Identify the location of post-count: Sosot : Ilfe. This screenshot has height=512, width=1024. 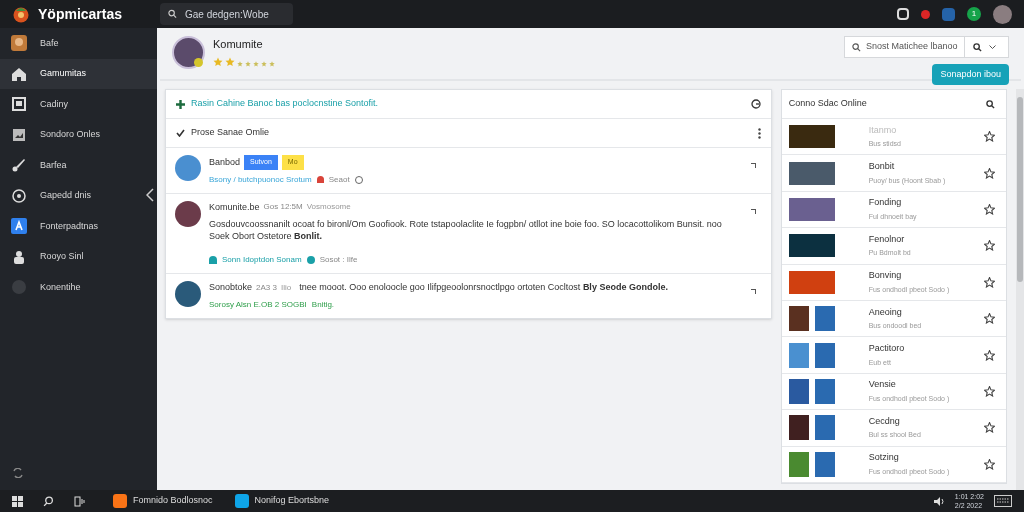
(338, 260).